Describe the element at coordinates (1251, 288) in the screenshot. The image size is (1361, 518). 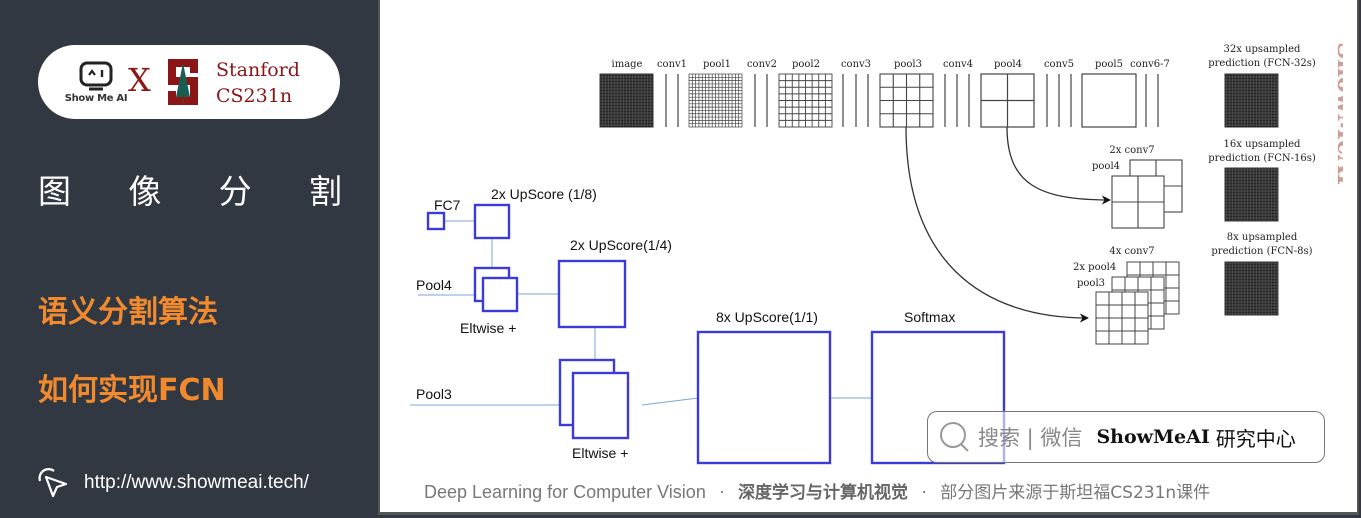
I see `fcn8-output` at that location.